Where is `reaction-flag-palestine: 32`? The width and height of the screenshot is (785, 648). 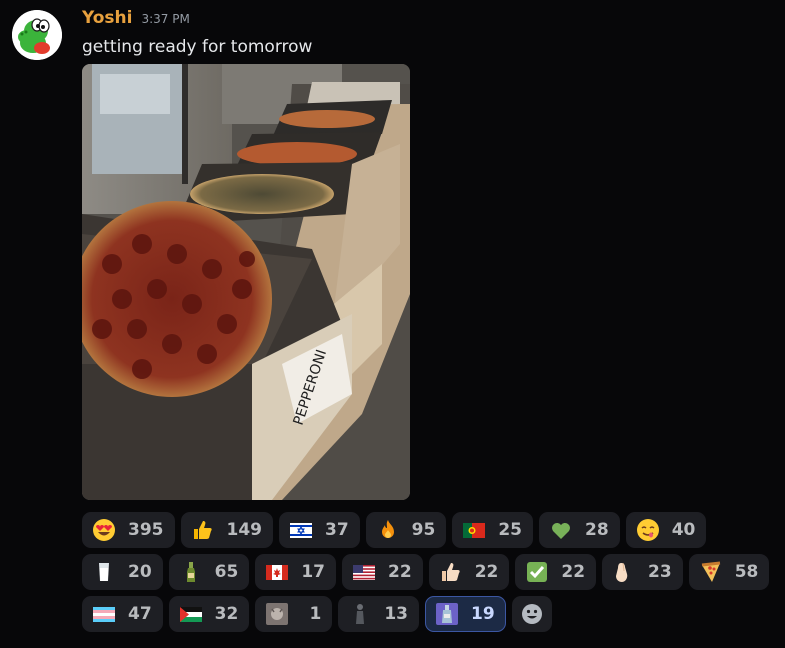 reaction-flag-palestine: 32 is located at coordinates (209, 614).